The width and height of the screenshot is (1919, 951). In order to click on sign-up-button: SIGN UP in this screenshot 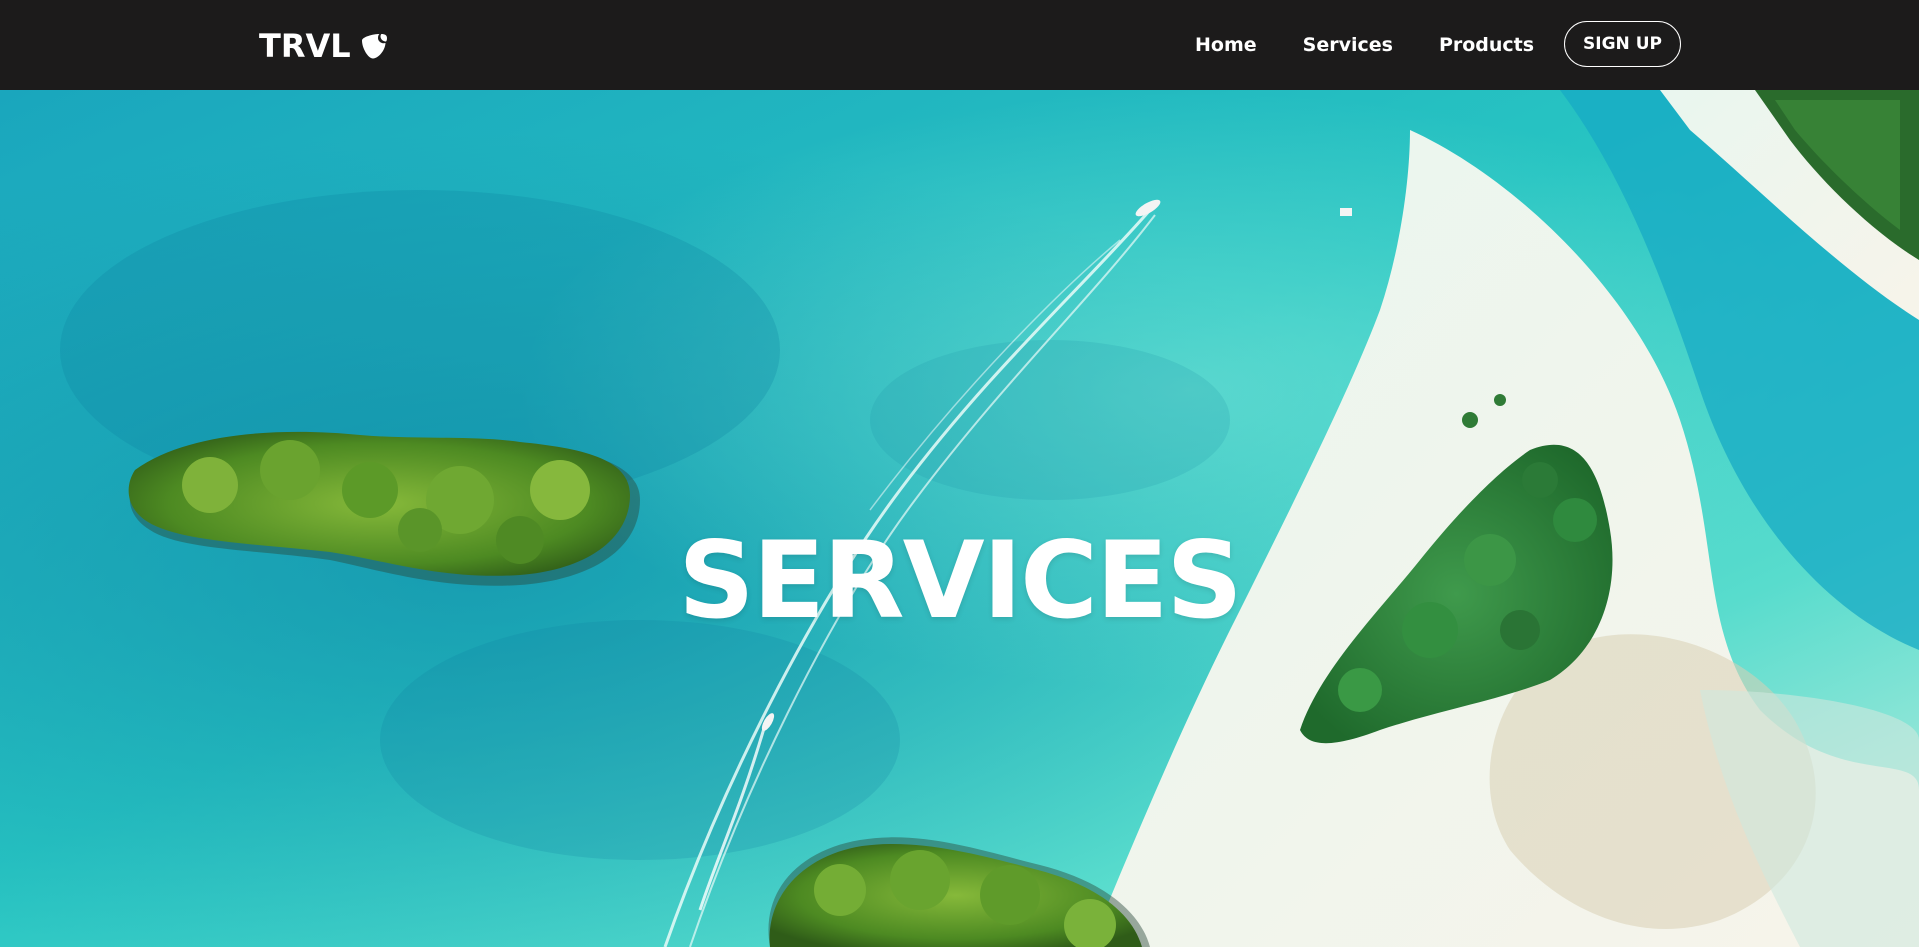, I will do `click(1622, 44)`.